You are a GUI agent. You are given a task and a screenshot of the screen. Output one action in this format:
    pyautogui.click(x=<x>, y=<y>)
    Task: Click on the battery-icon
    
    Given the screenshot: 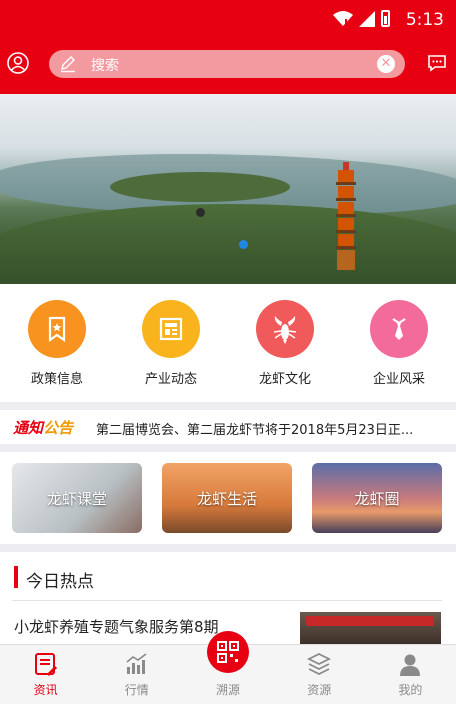 What is the action you would take?
    pyautogui.click(x=385, y=18)
    